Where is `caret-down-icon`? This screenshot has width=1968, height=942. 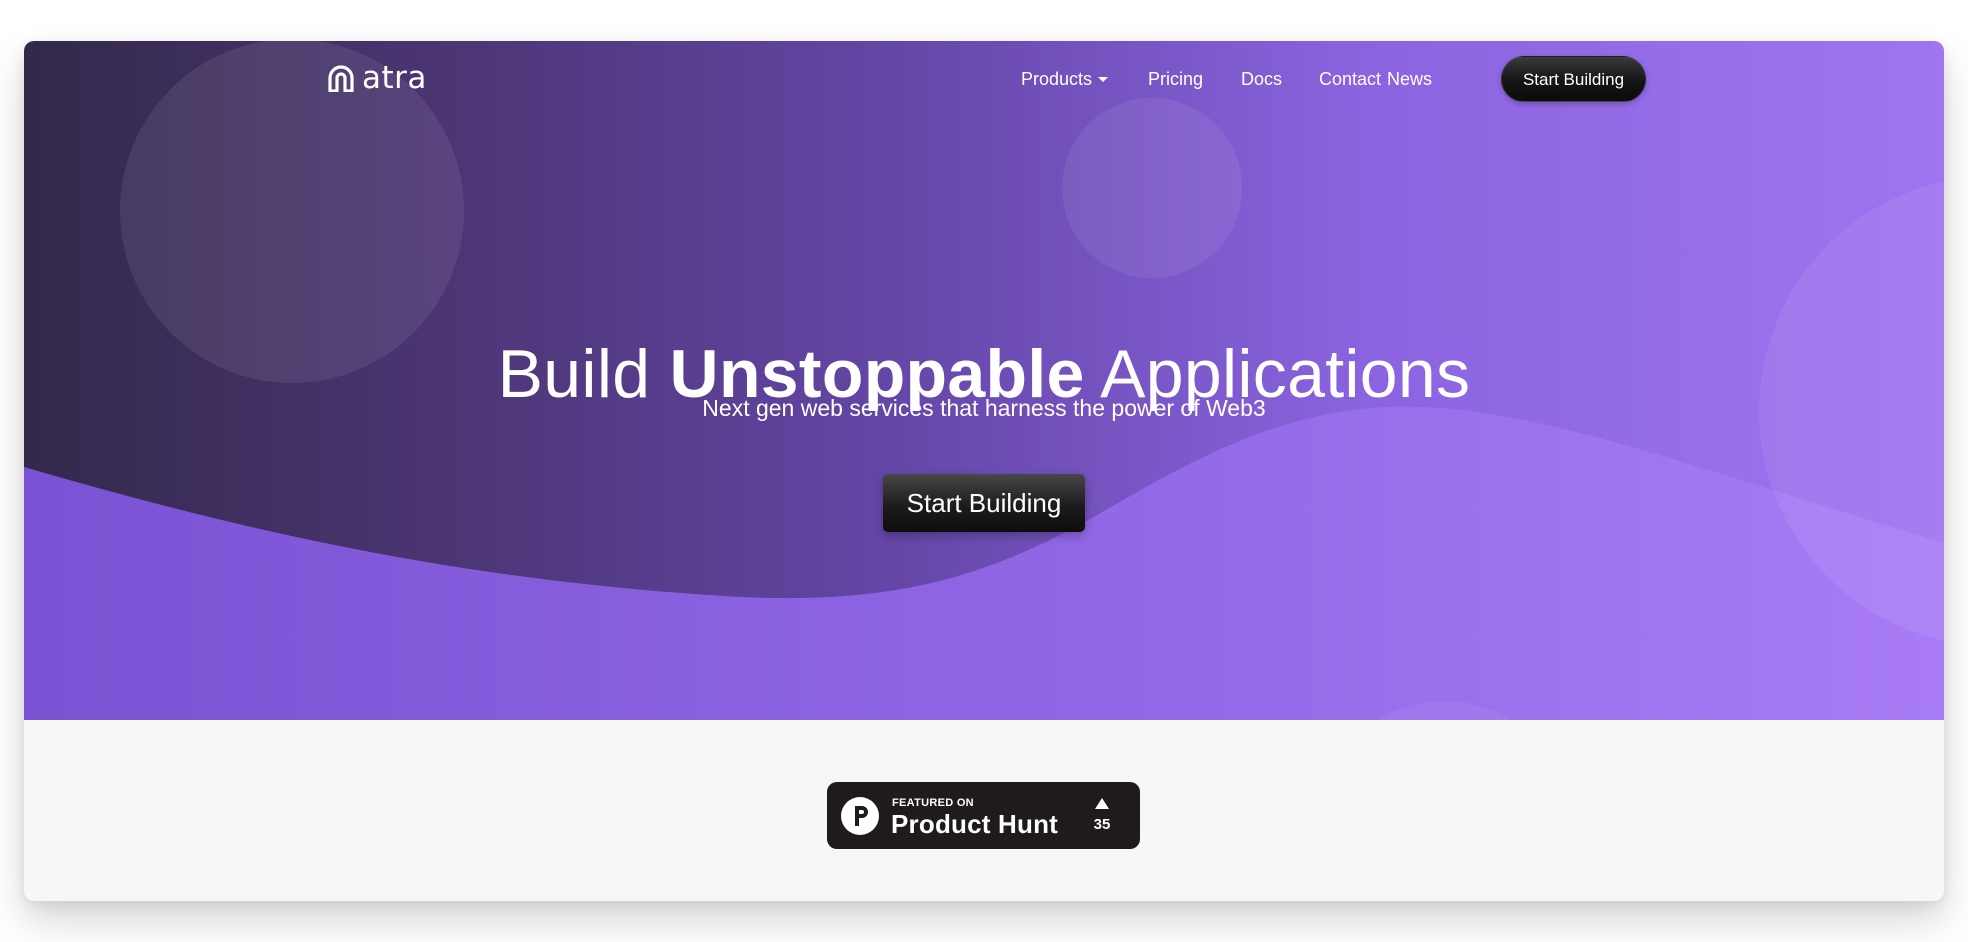 caret-down-icon is located at coordinates (1103, 79).